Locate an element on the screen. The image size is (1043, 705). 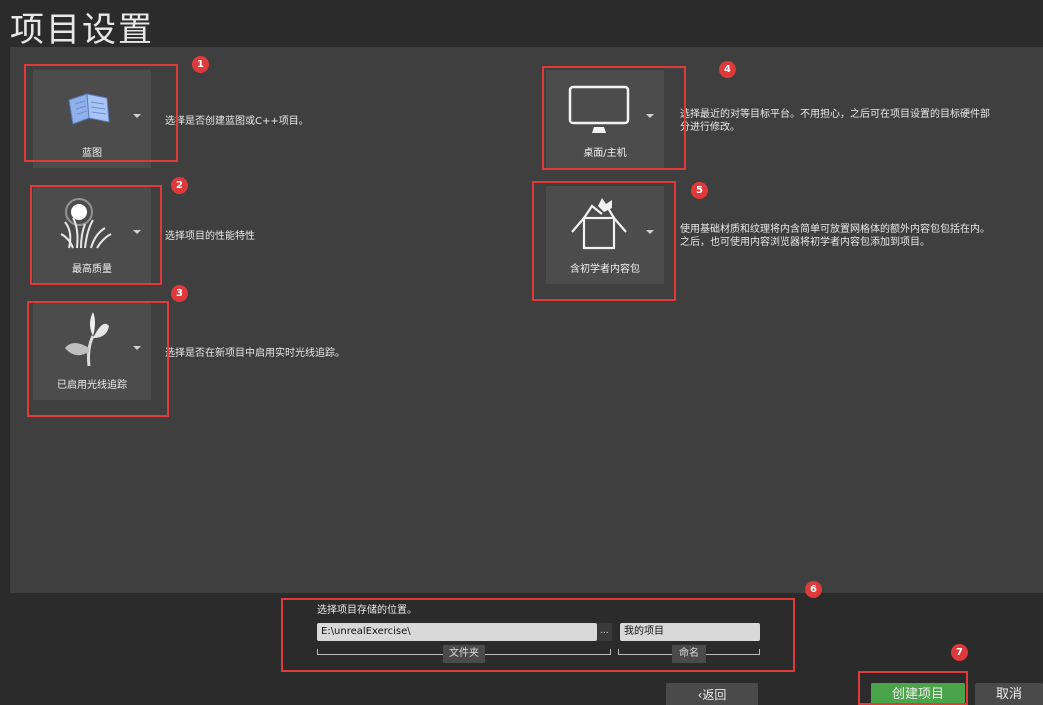
raytracing-option-button: 已启用光线追踪 is located at coordinates (92, 351).